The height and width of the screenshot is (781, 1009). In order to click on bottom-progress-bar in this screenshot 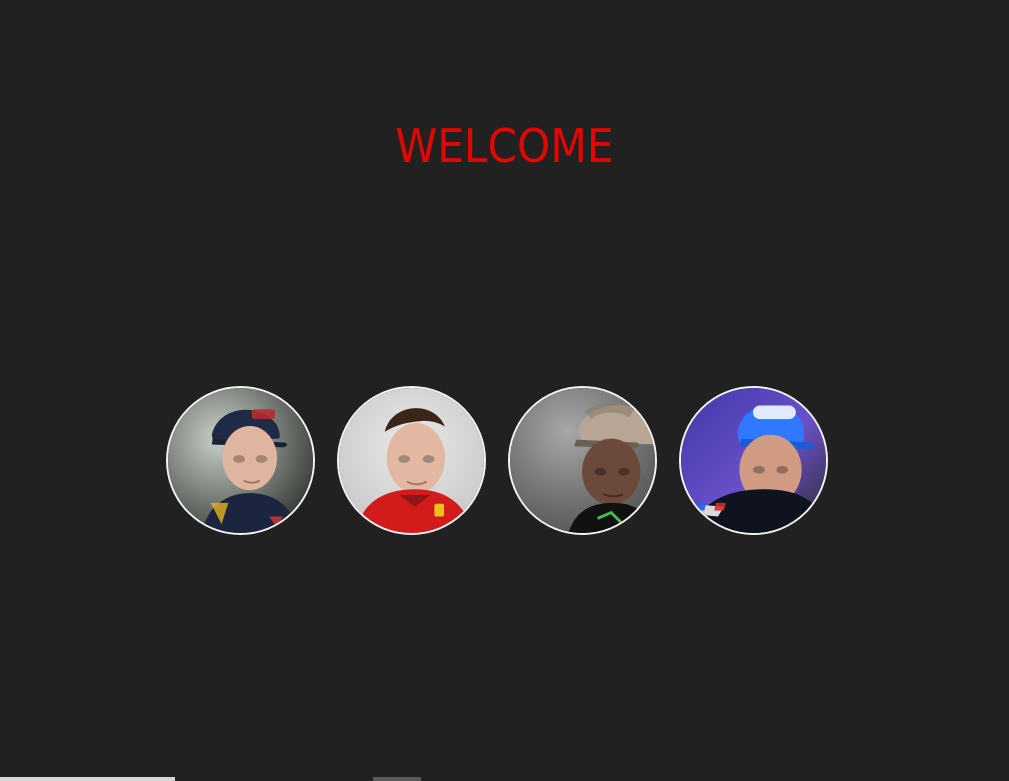, I will do `click(87, 779)`.